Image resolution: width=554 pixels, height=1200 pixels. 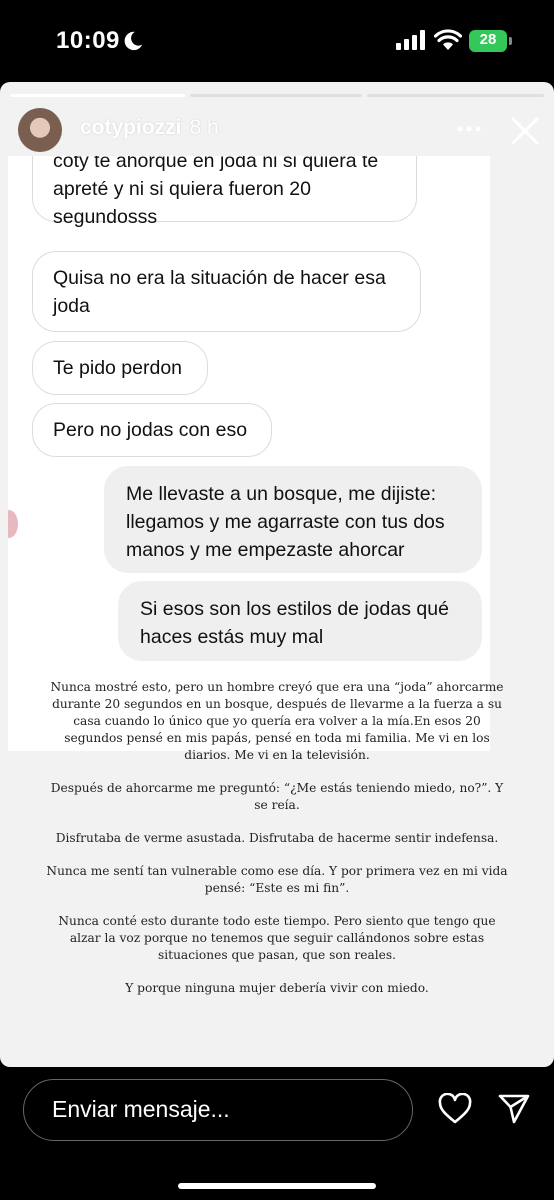 I want to click on chat-message-incoming: Te pido perdon, so click(x=120, y=368).